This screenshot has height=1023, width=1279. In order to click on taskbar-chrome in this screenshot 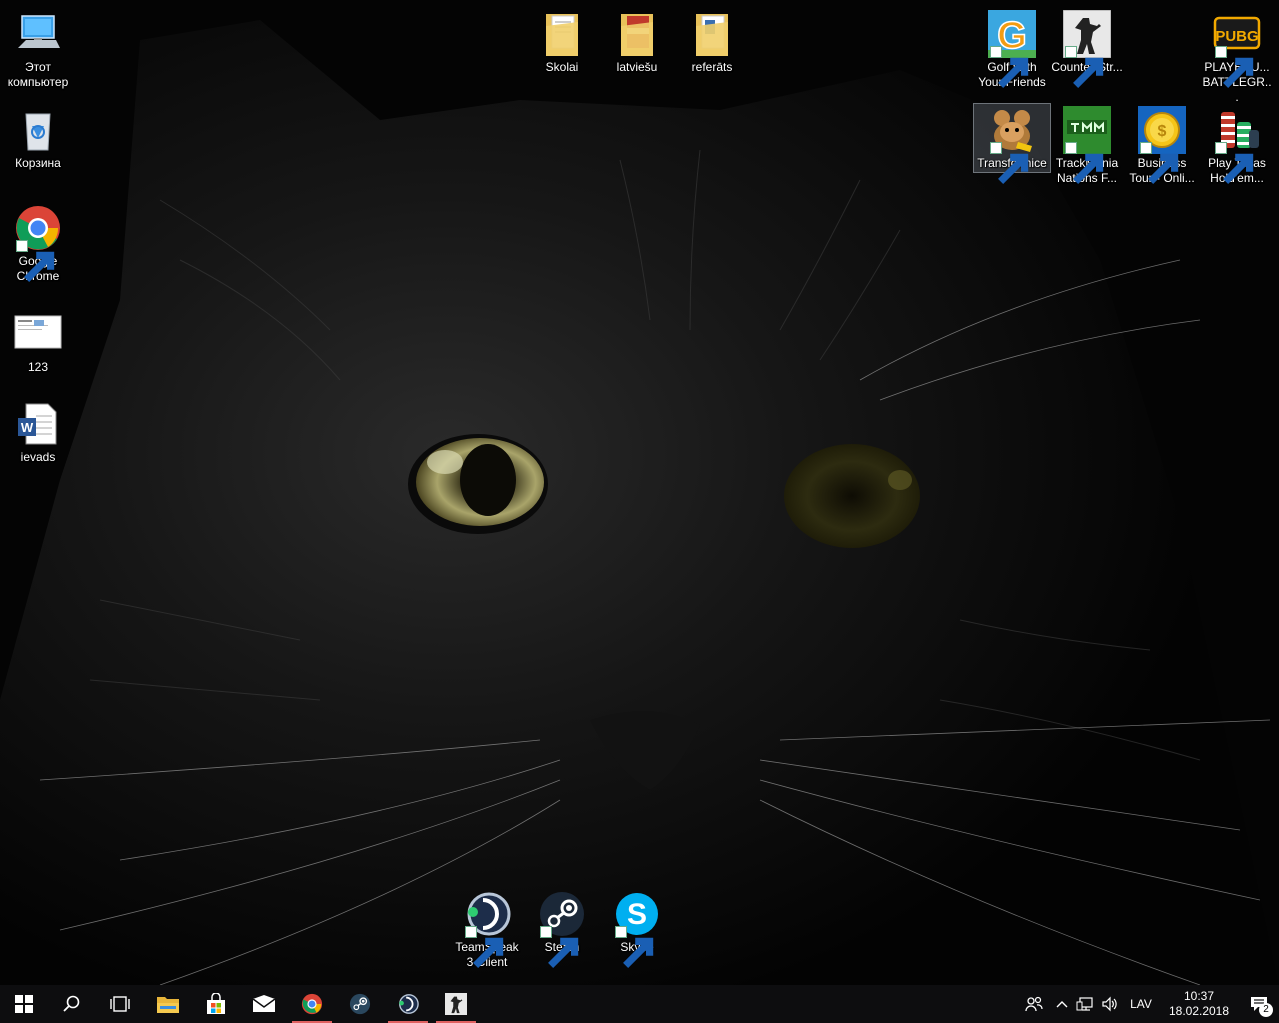, I will do `click(312, 1004)`.